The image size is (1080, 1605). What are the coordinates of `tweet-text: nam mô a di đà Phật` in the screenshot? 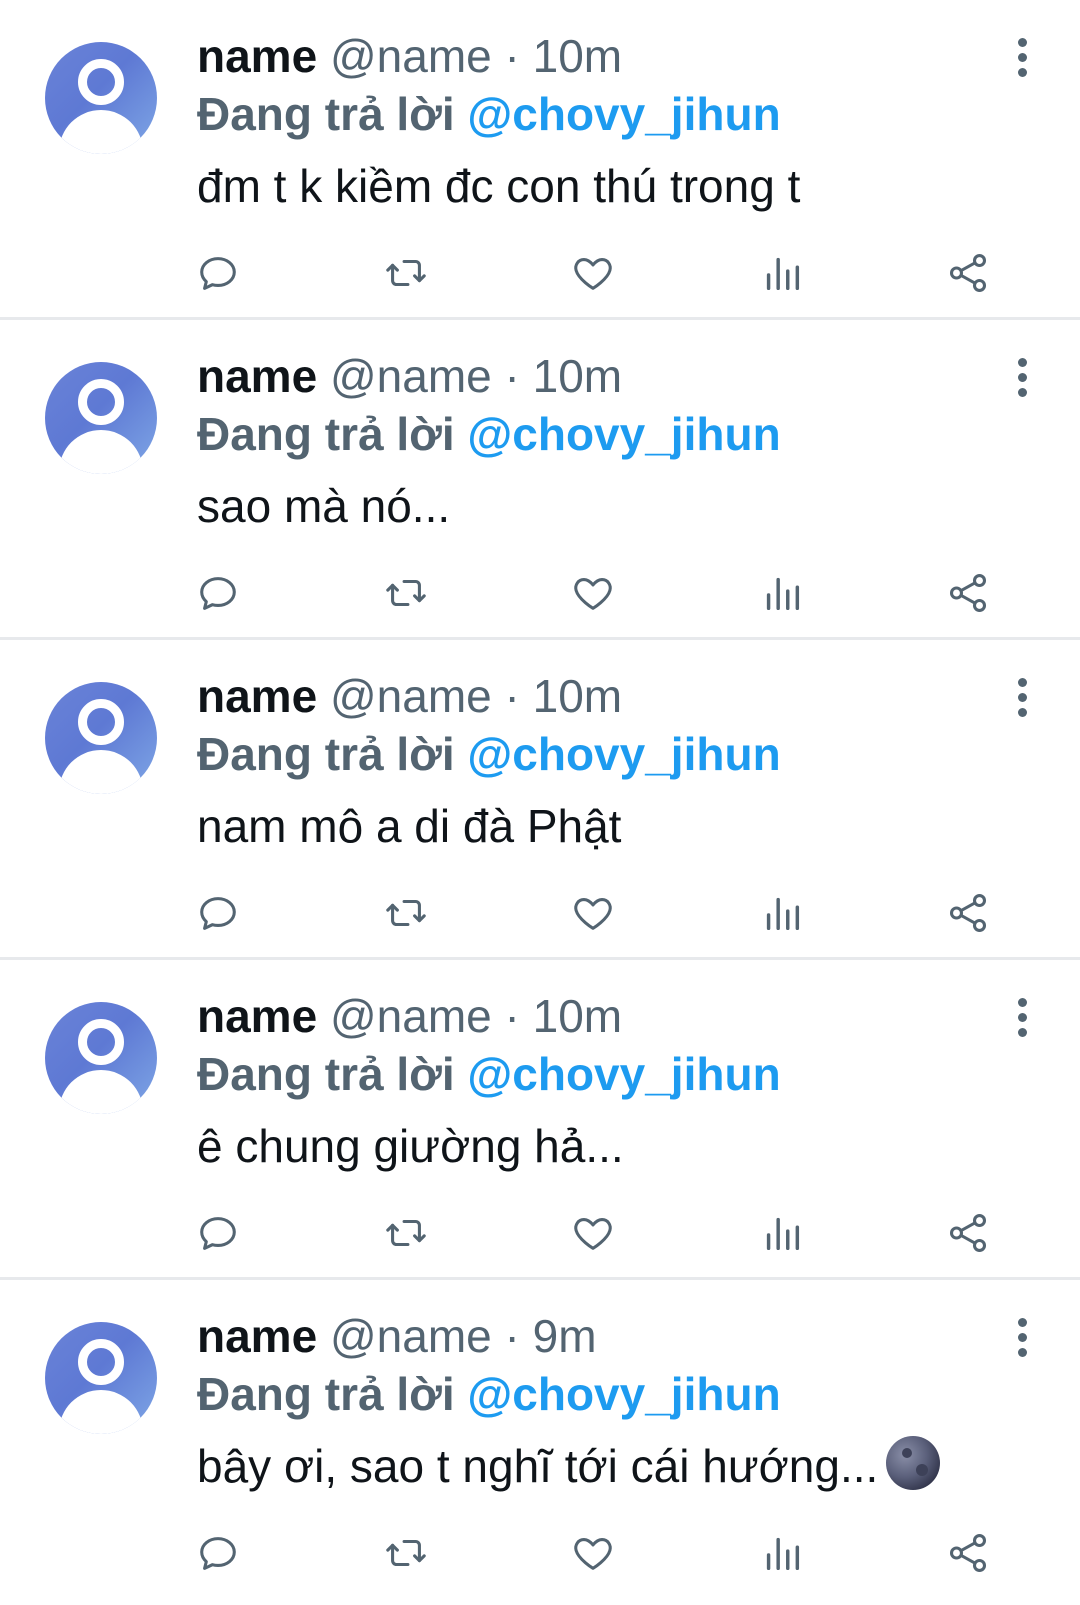 It's located at (409, 826).